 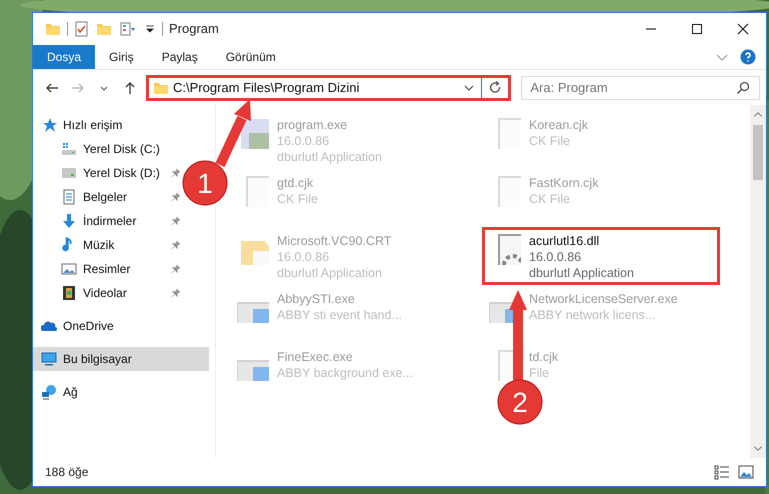 What do you see at coordinates (121, 57) in the screenshot?
I see `ribbon-tab: Giriş` at bounding box center [121, 57].